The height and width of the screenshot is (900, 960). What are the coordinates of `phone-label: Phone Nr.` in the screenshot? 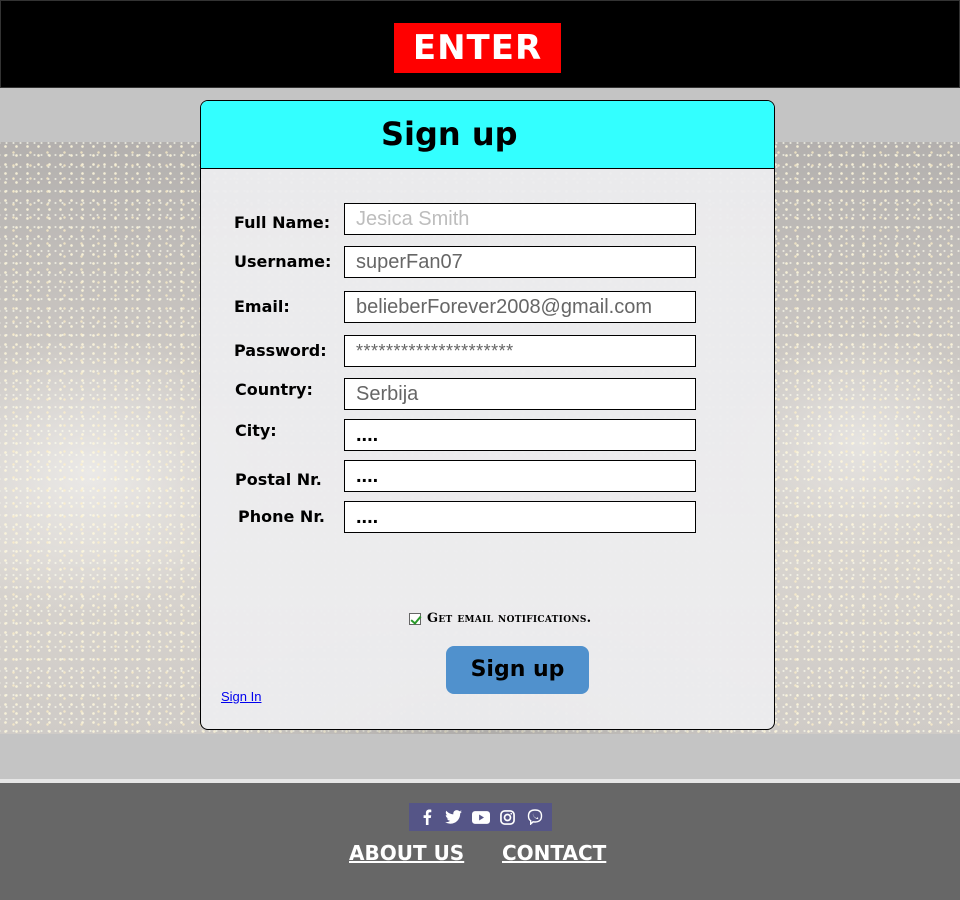 It's located at (281, 516).